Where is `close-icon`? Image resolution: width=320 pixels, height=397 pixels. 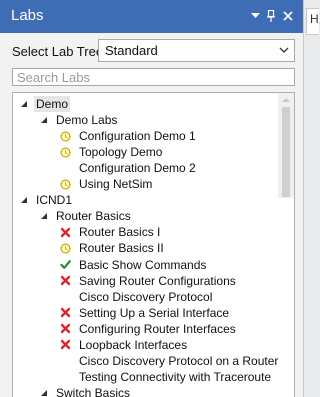 close-icon is located at coordinates (288, 16).